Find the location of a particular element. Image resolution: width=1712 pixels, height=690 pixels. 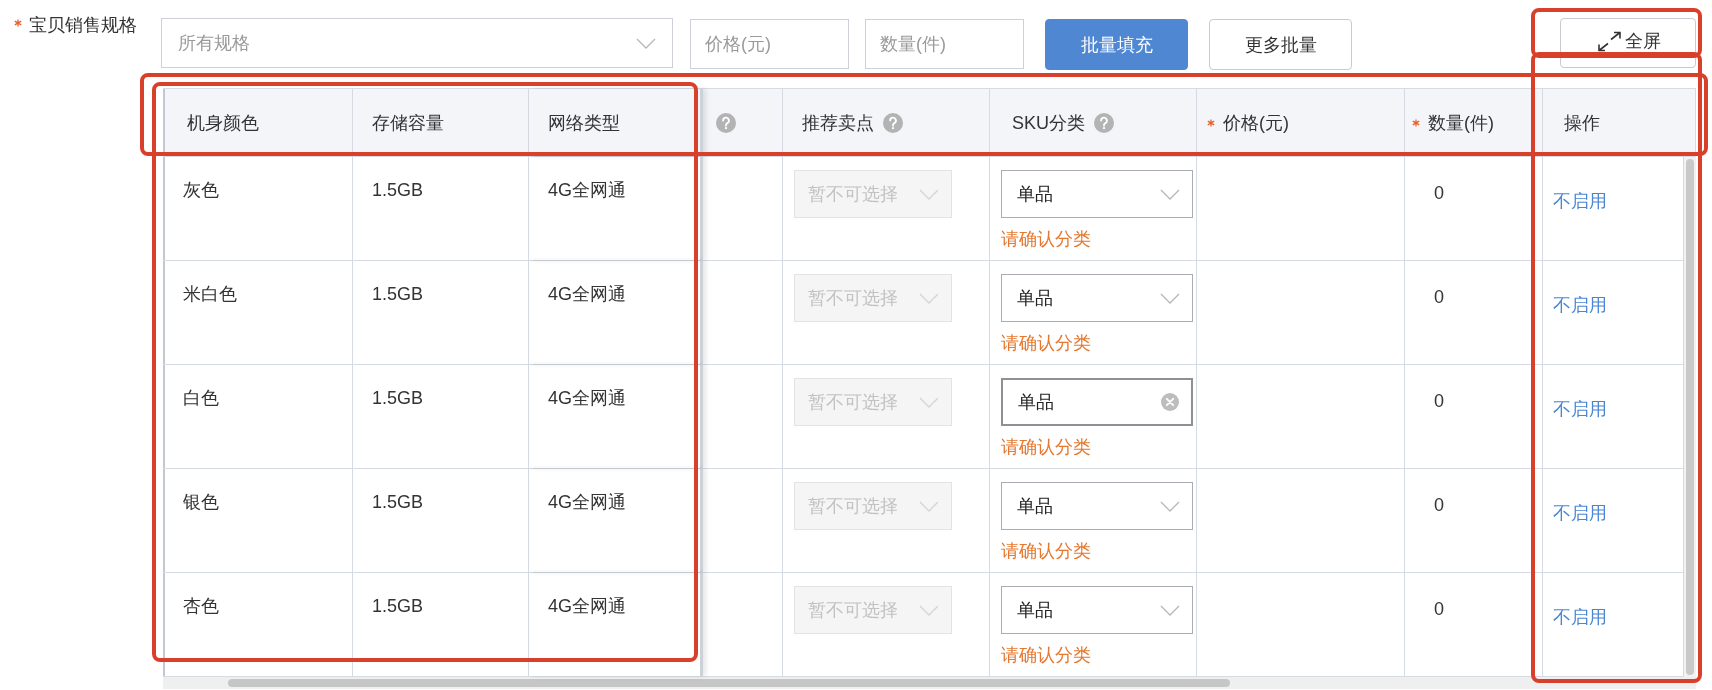

fullscreen-icon is located at coordinates (1609, 41).